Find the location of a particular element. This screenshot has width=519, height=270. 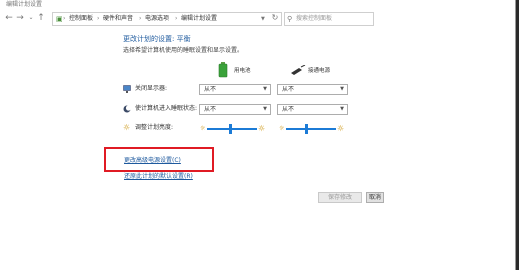

search-placeholder: 搜索控制面板 is located at coordinates (314, 18).